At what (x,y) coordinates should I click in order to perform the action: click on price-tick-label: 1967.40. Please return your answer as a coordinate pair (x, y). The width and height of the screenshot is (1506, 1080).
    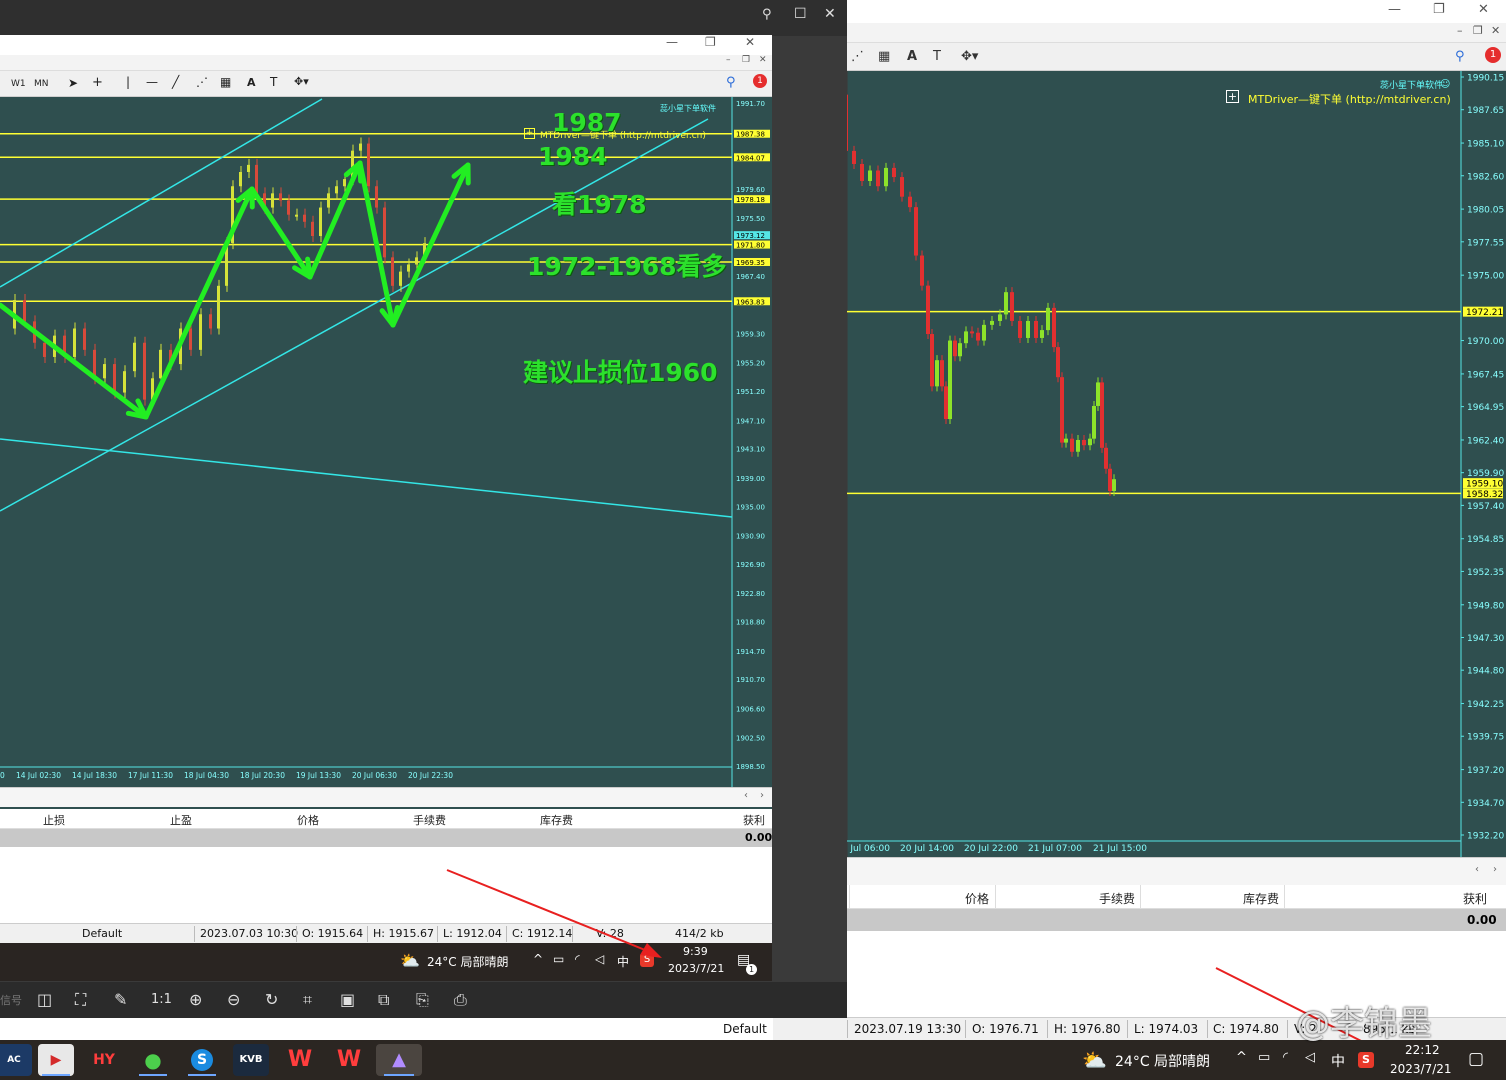
    Looking at the image, I should click on (750, 277).